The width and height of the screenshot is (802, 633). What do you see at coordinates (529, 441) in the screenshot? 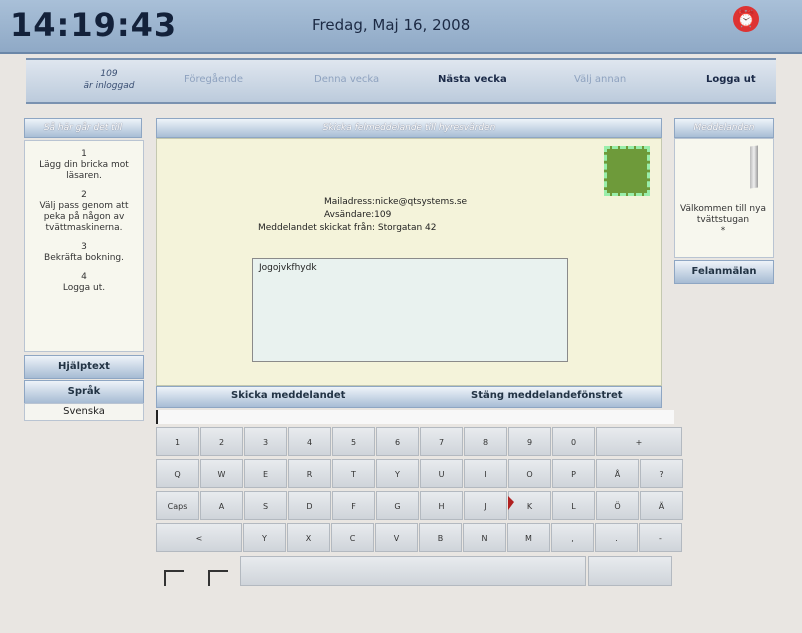
I see `key-9: 9` at bounding box center [529, 441].